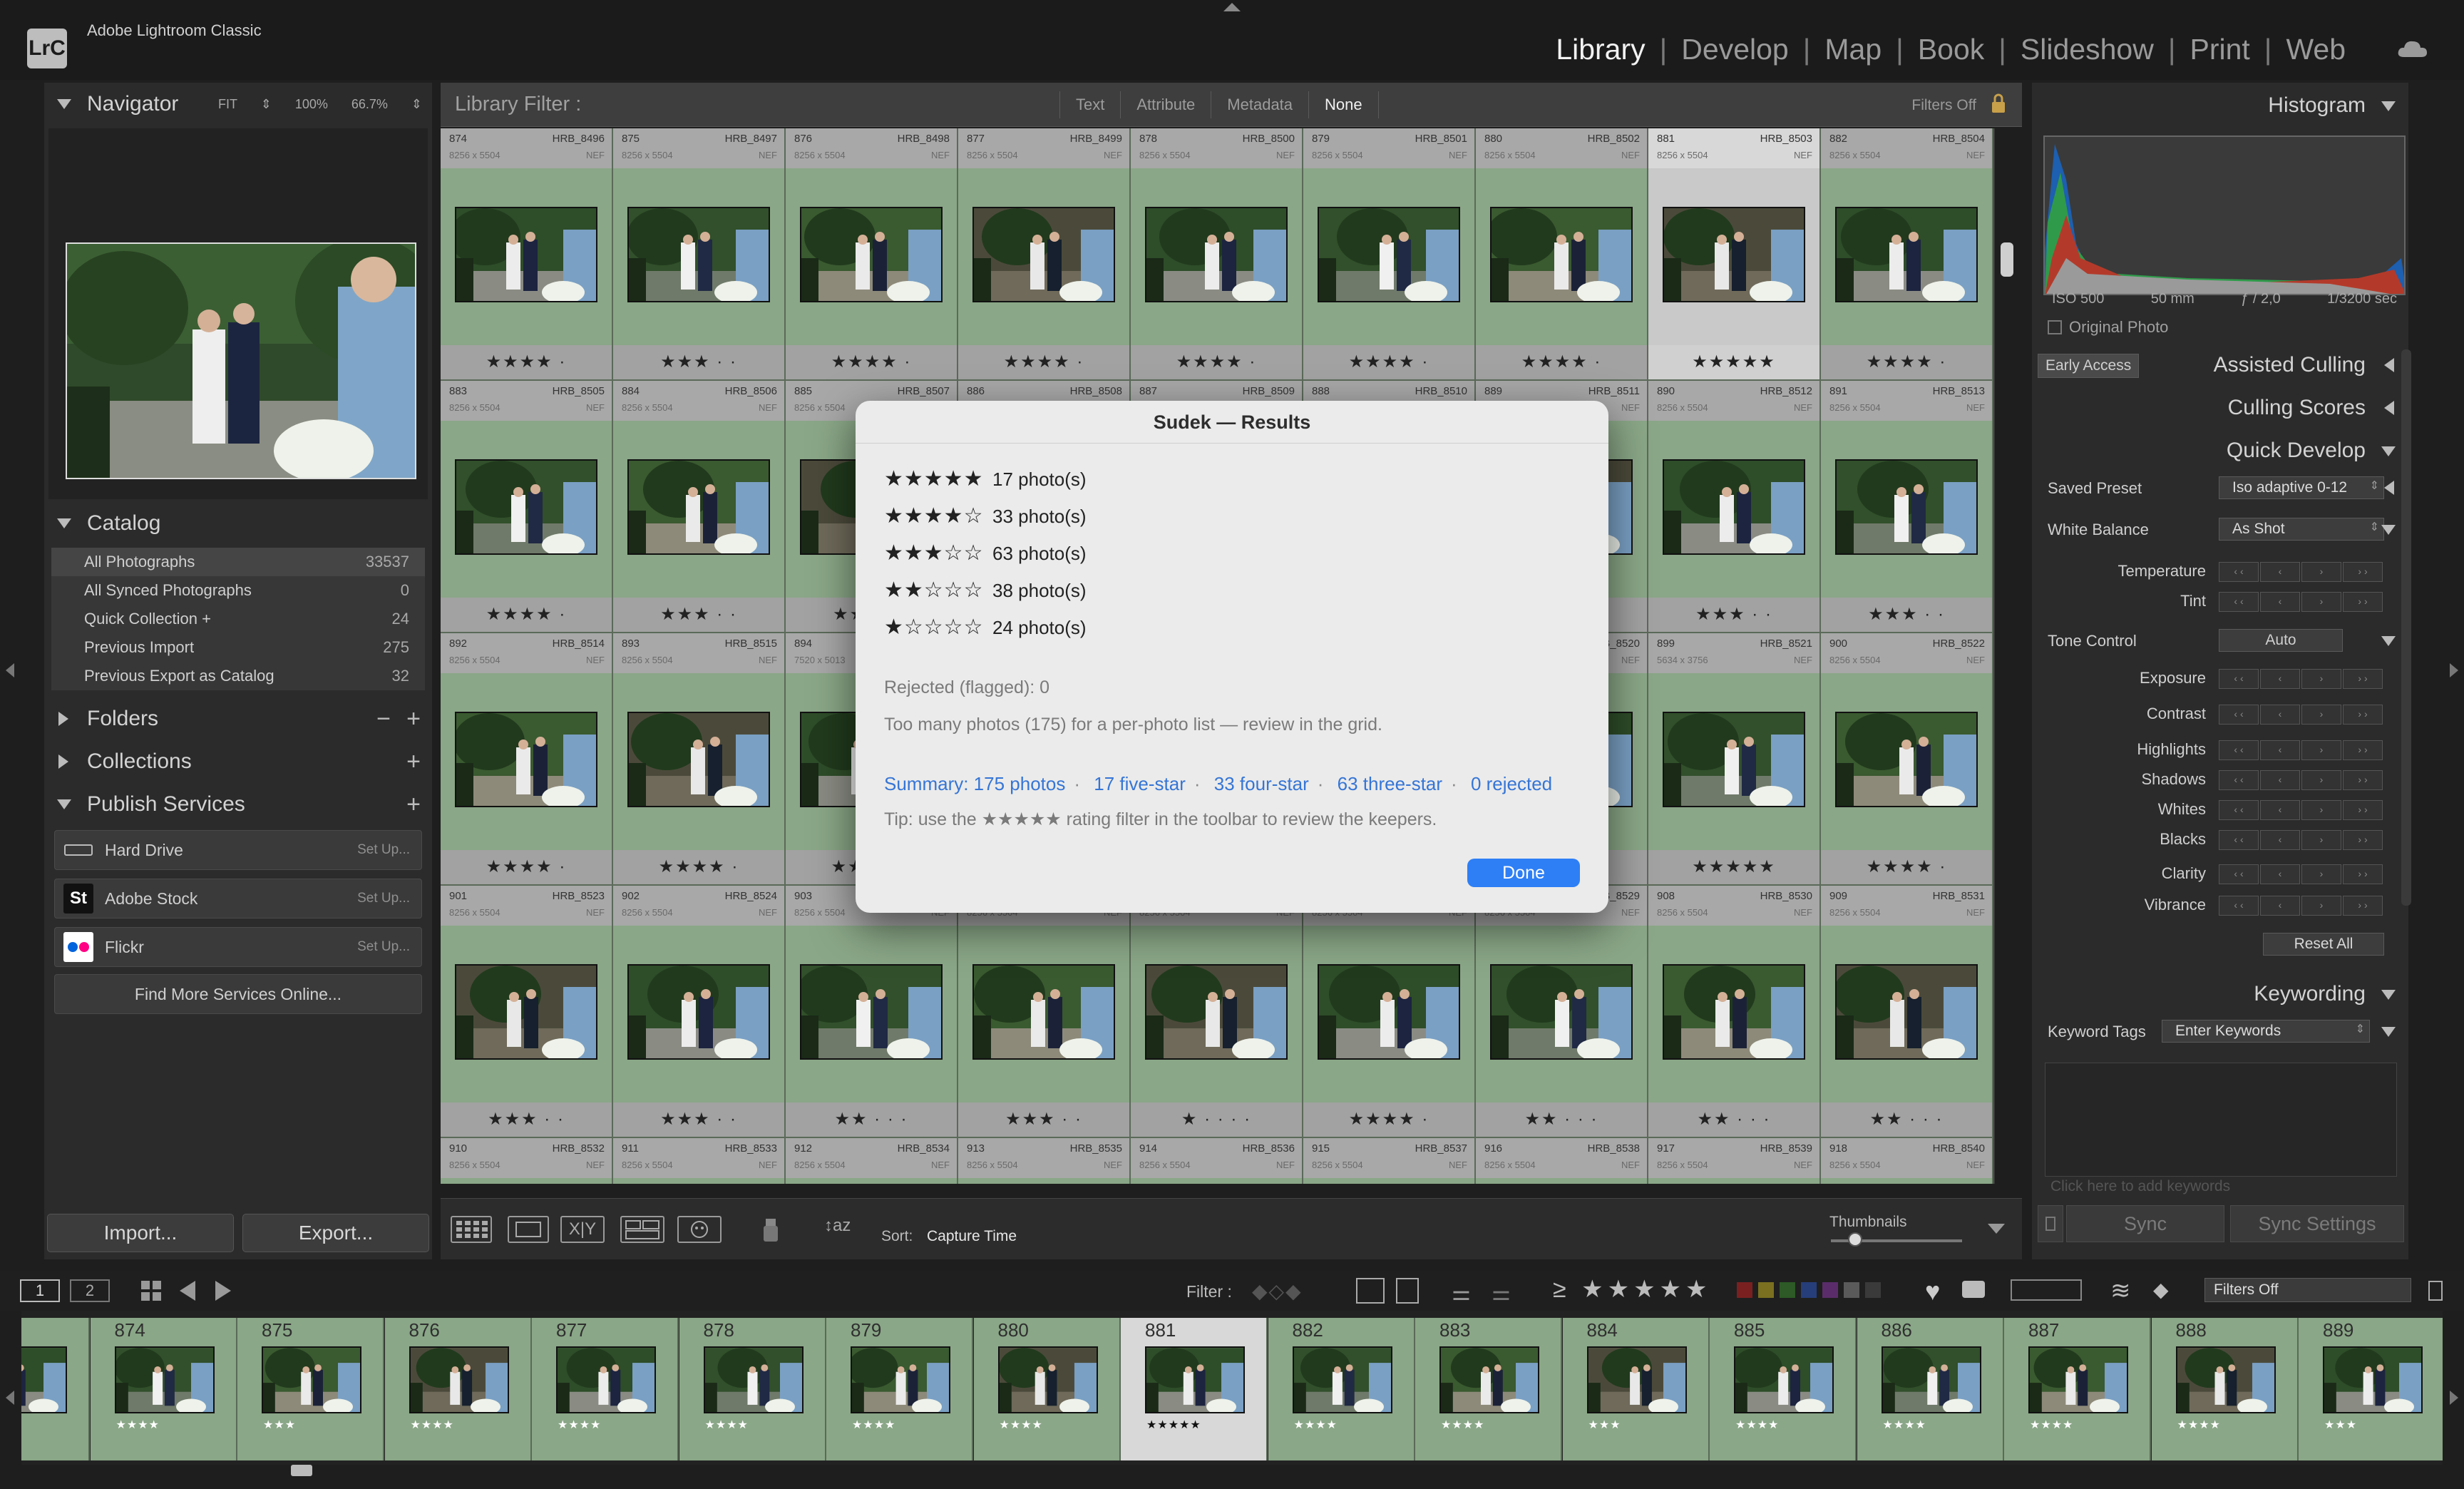 The image size is (2464, 1489). I want to click on layers-icon: ≋, so click(2120, 1290).